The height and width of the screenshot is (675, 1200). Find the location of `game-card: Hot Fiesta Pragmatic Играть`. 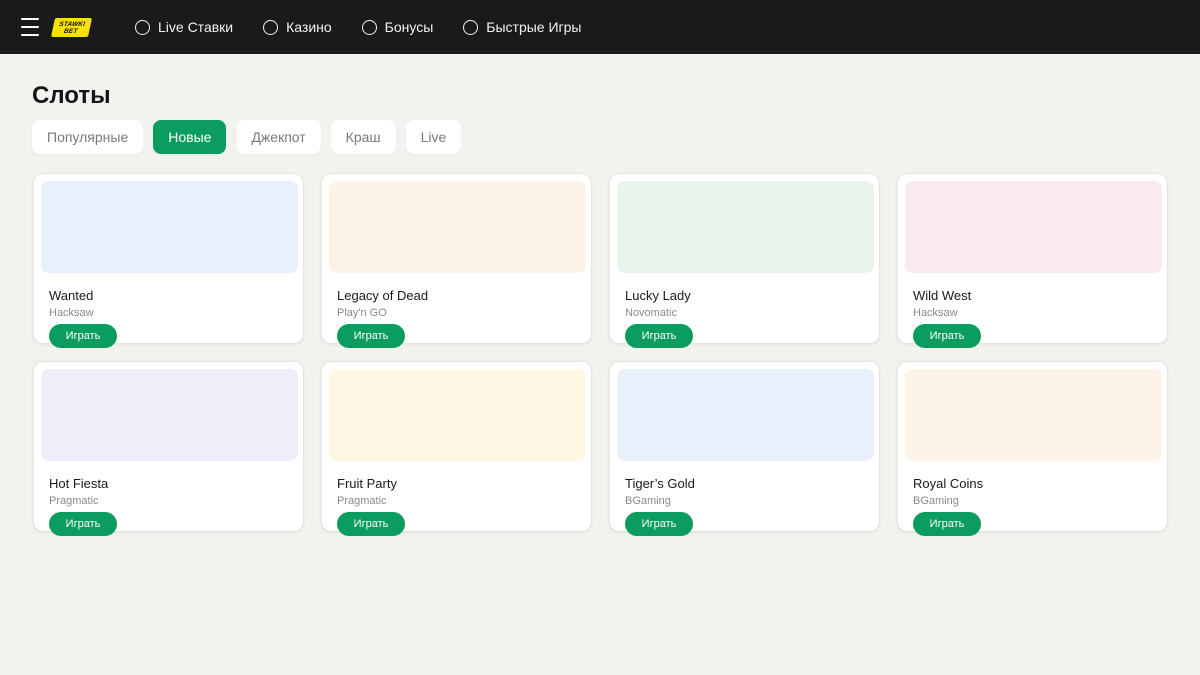

game-card: Hot Fiesta Pragmatic Играть is located at coordinates (168, 448).